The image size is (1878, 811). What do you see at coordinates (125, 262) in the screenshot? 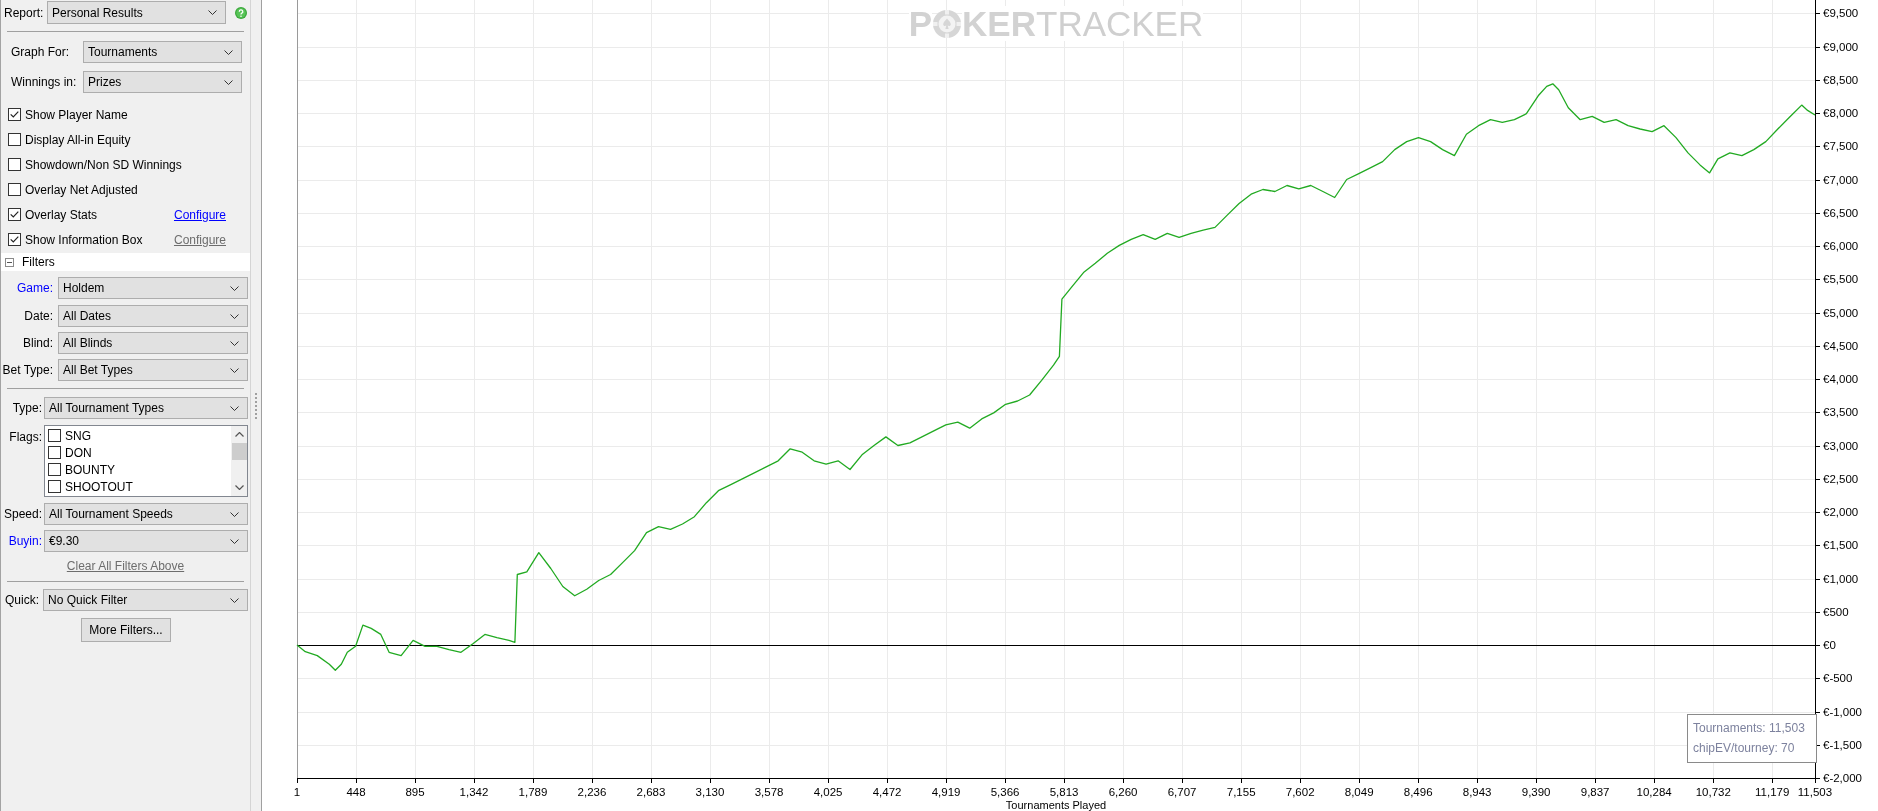
I see `filters-header: Filters` at bounding box center [125, 262].